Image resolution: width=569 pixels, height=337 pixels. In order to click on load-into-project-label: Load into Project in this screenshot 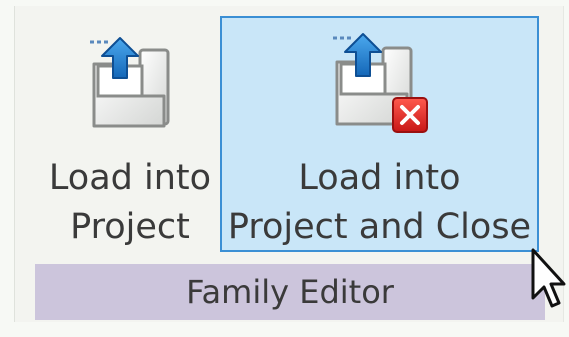, I will do `click(130, 202)`.